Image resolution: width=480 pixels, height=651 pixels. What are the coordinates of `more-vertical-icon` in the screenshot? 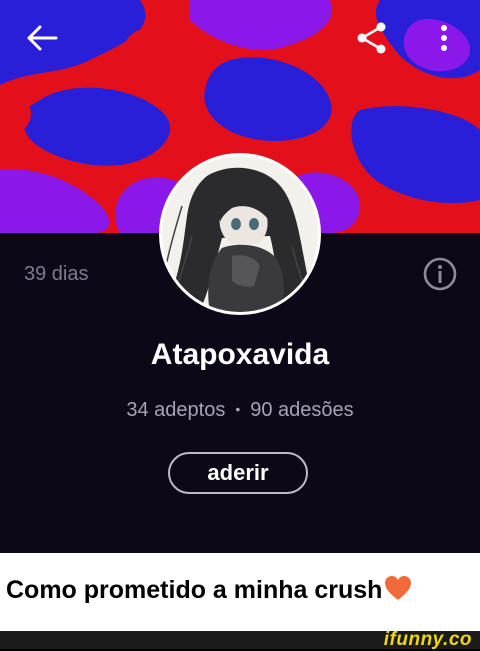 It's located at (444, 38).